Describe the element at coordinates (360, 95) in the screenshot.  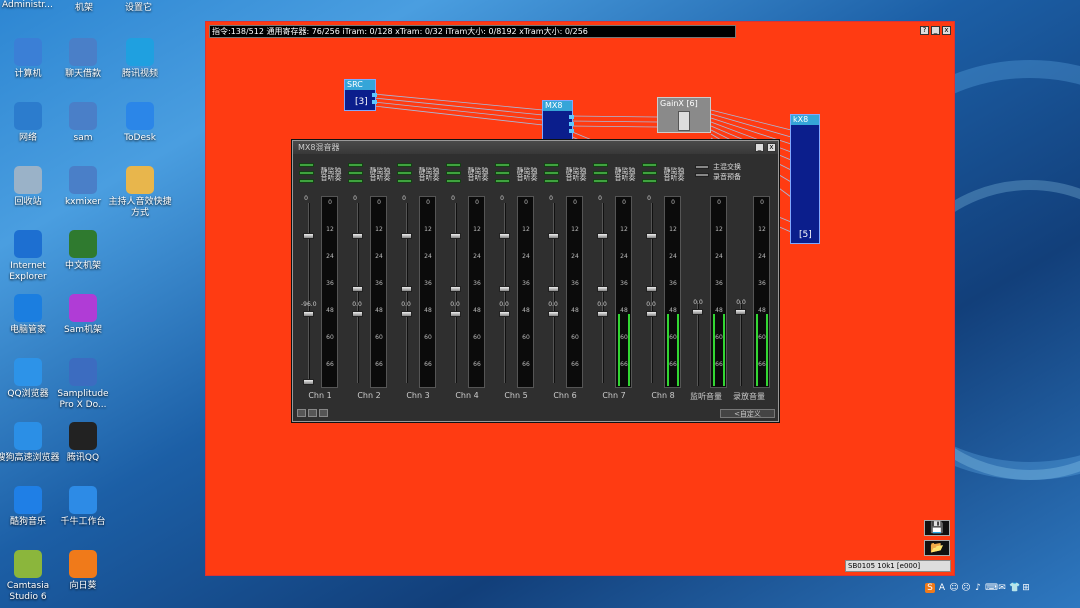
I see `src-node: SRC [3]` at that location.